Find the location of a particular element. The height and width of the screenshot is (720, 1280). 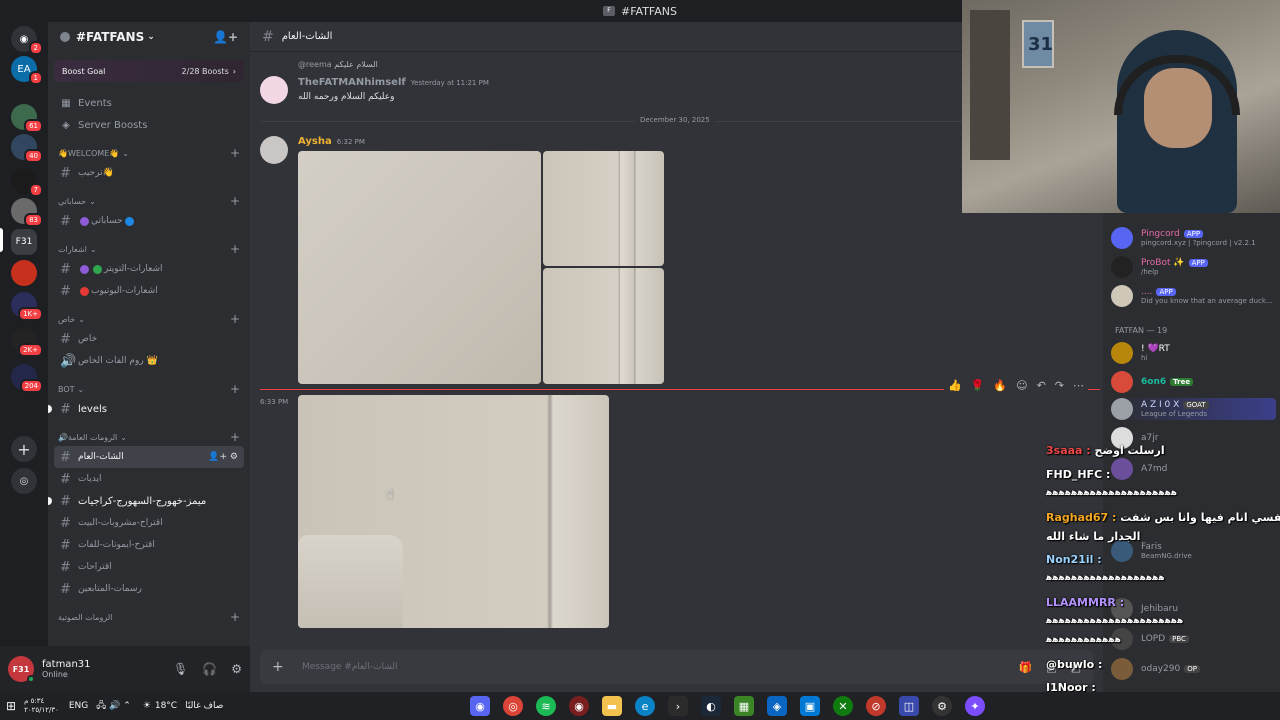

weather-temp: 18°C is located at coordinates (166, 706).